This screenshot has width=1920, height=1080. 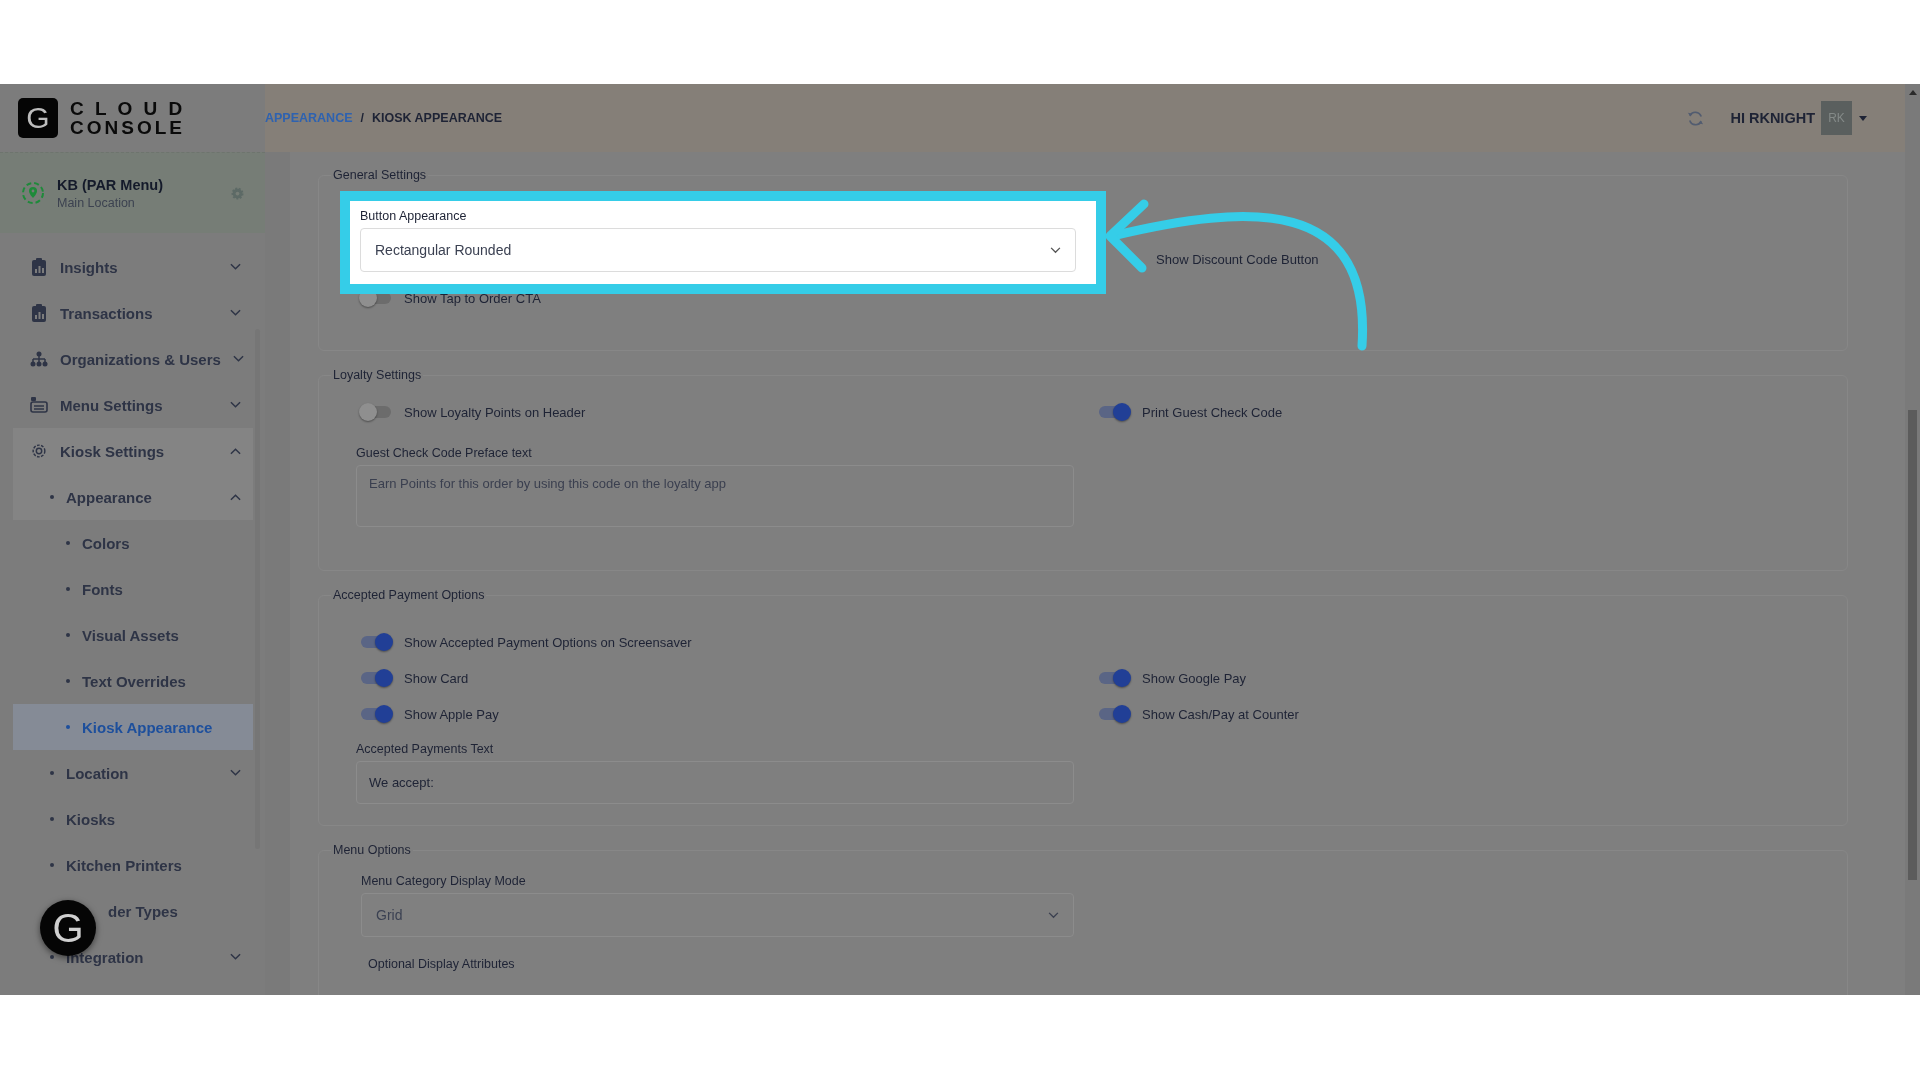 I want to click on toggle-label: Show Card, so click(x=436, y=678).